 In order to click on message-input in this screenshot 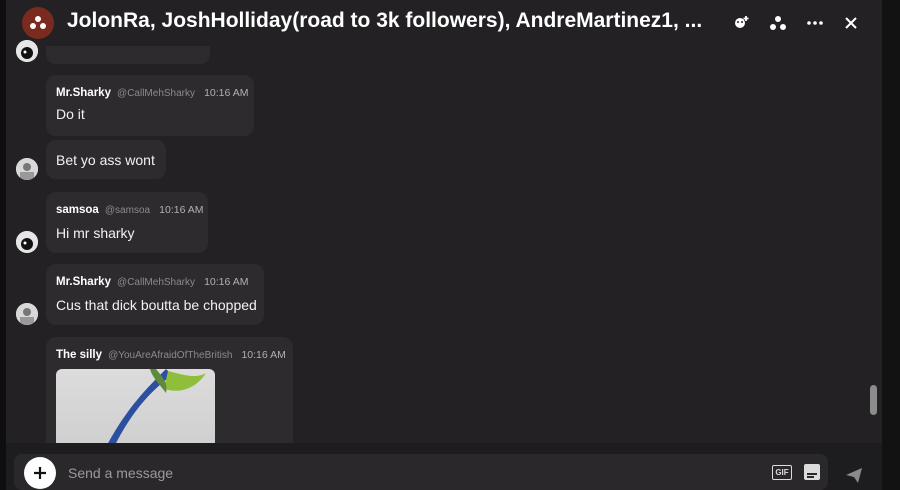, I will do `click(388, 473)`.